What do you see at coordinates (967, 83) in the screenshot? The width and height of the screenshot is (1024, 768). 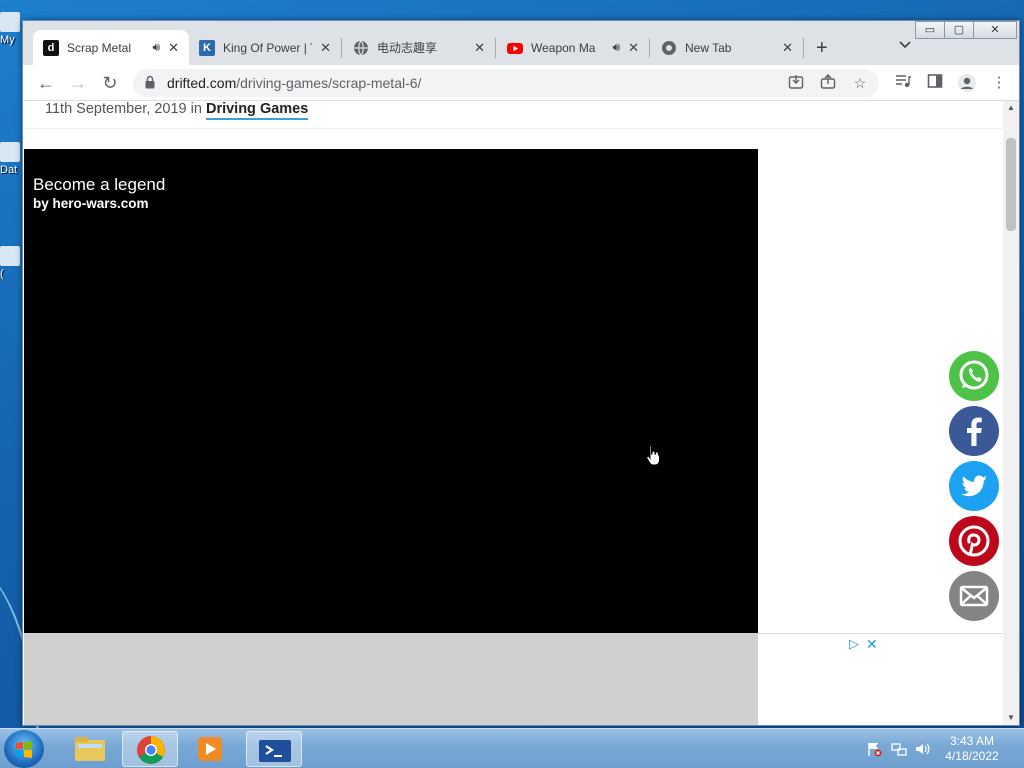 I see `profile-avatar-icon` at bounding box center [967, 83].